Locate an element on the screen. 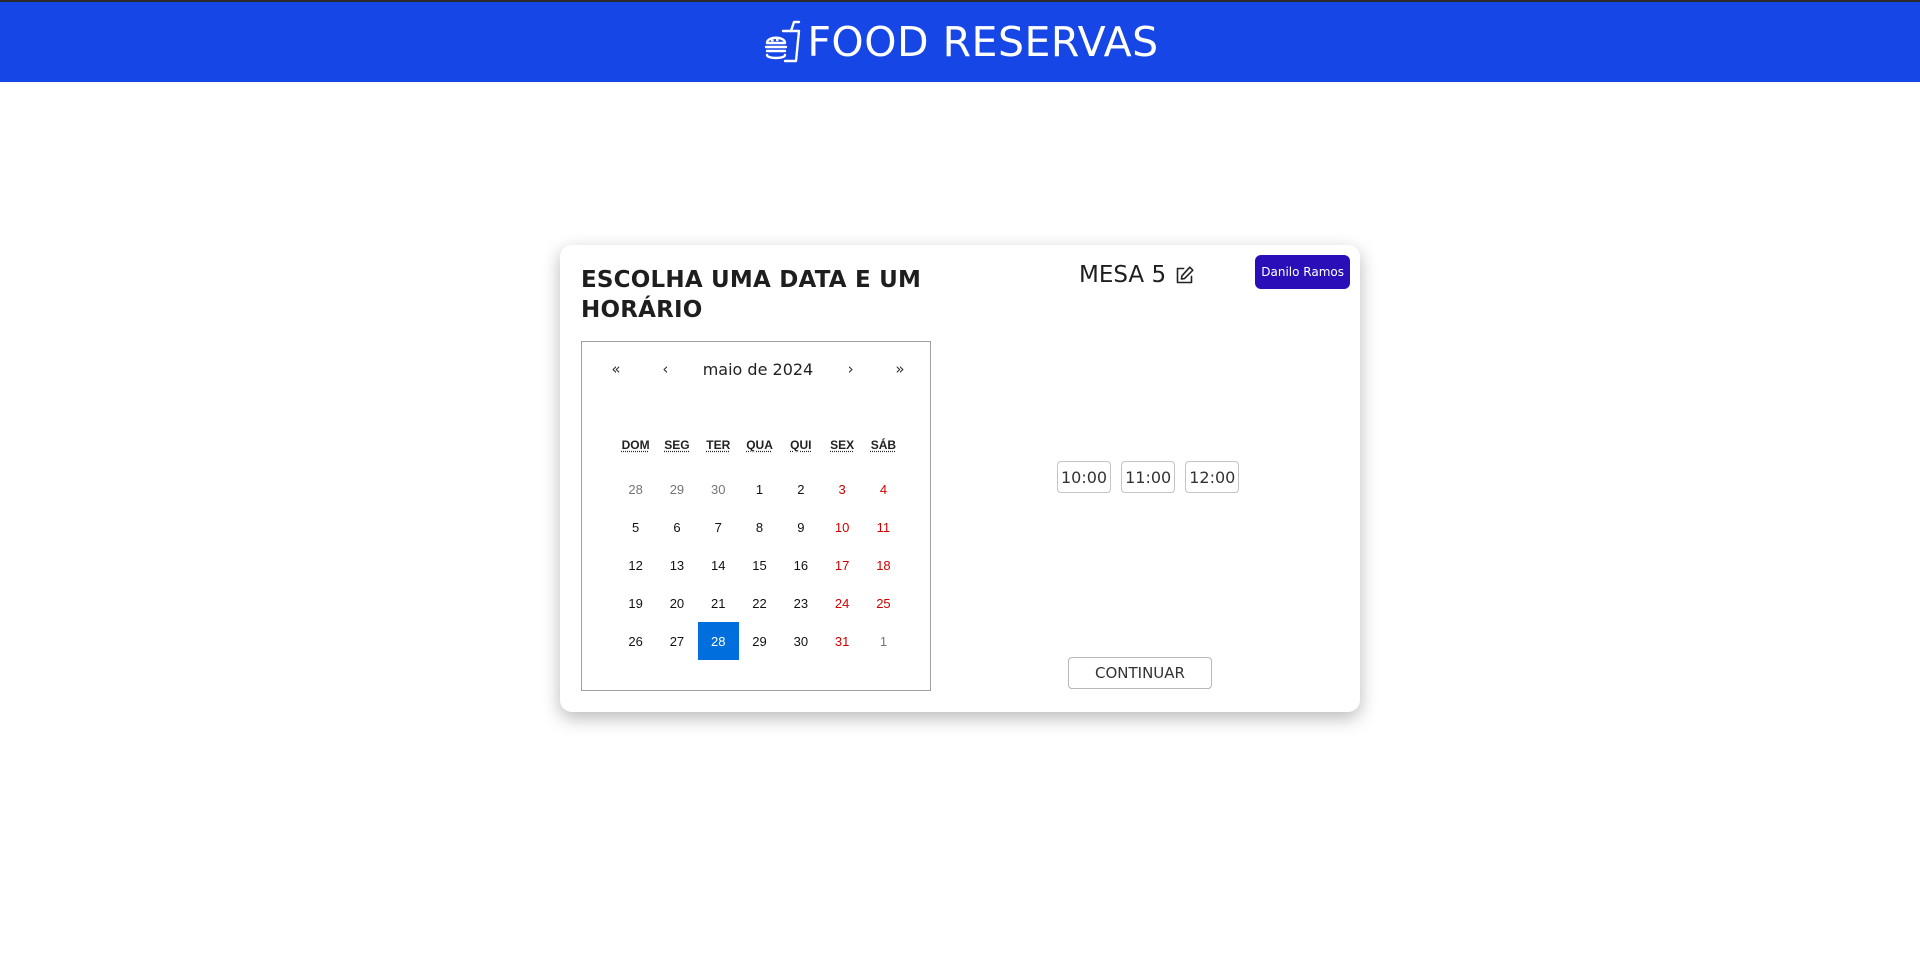  calendar-day: 25 is located at coordinates (883, 603).